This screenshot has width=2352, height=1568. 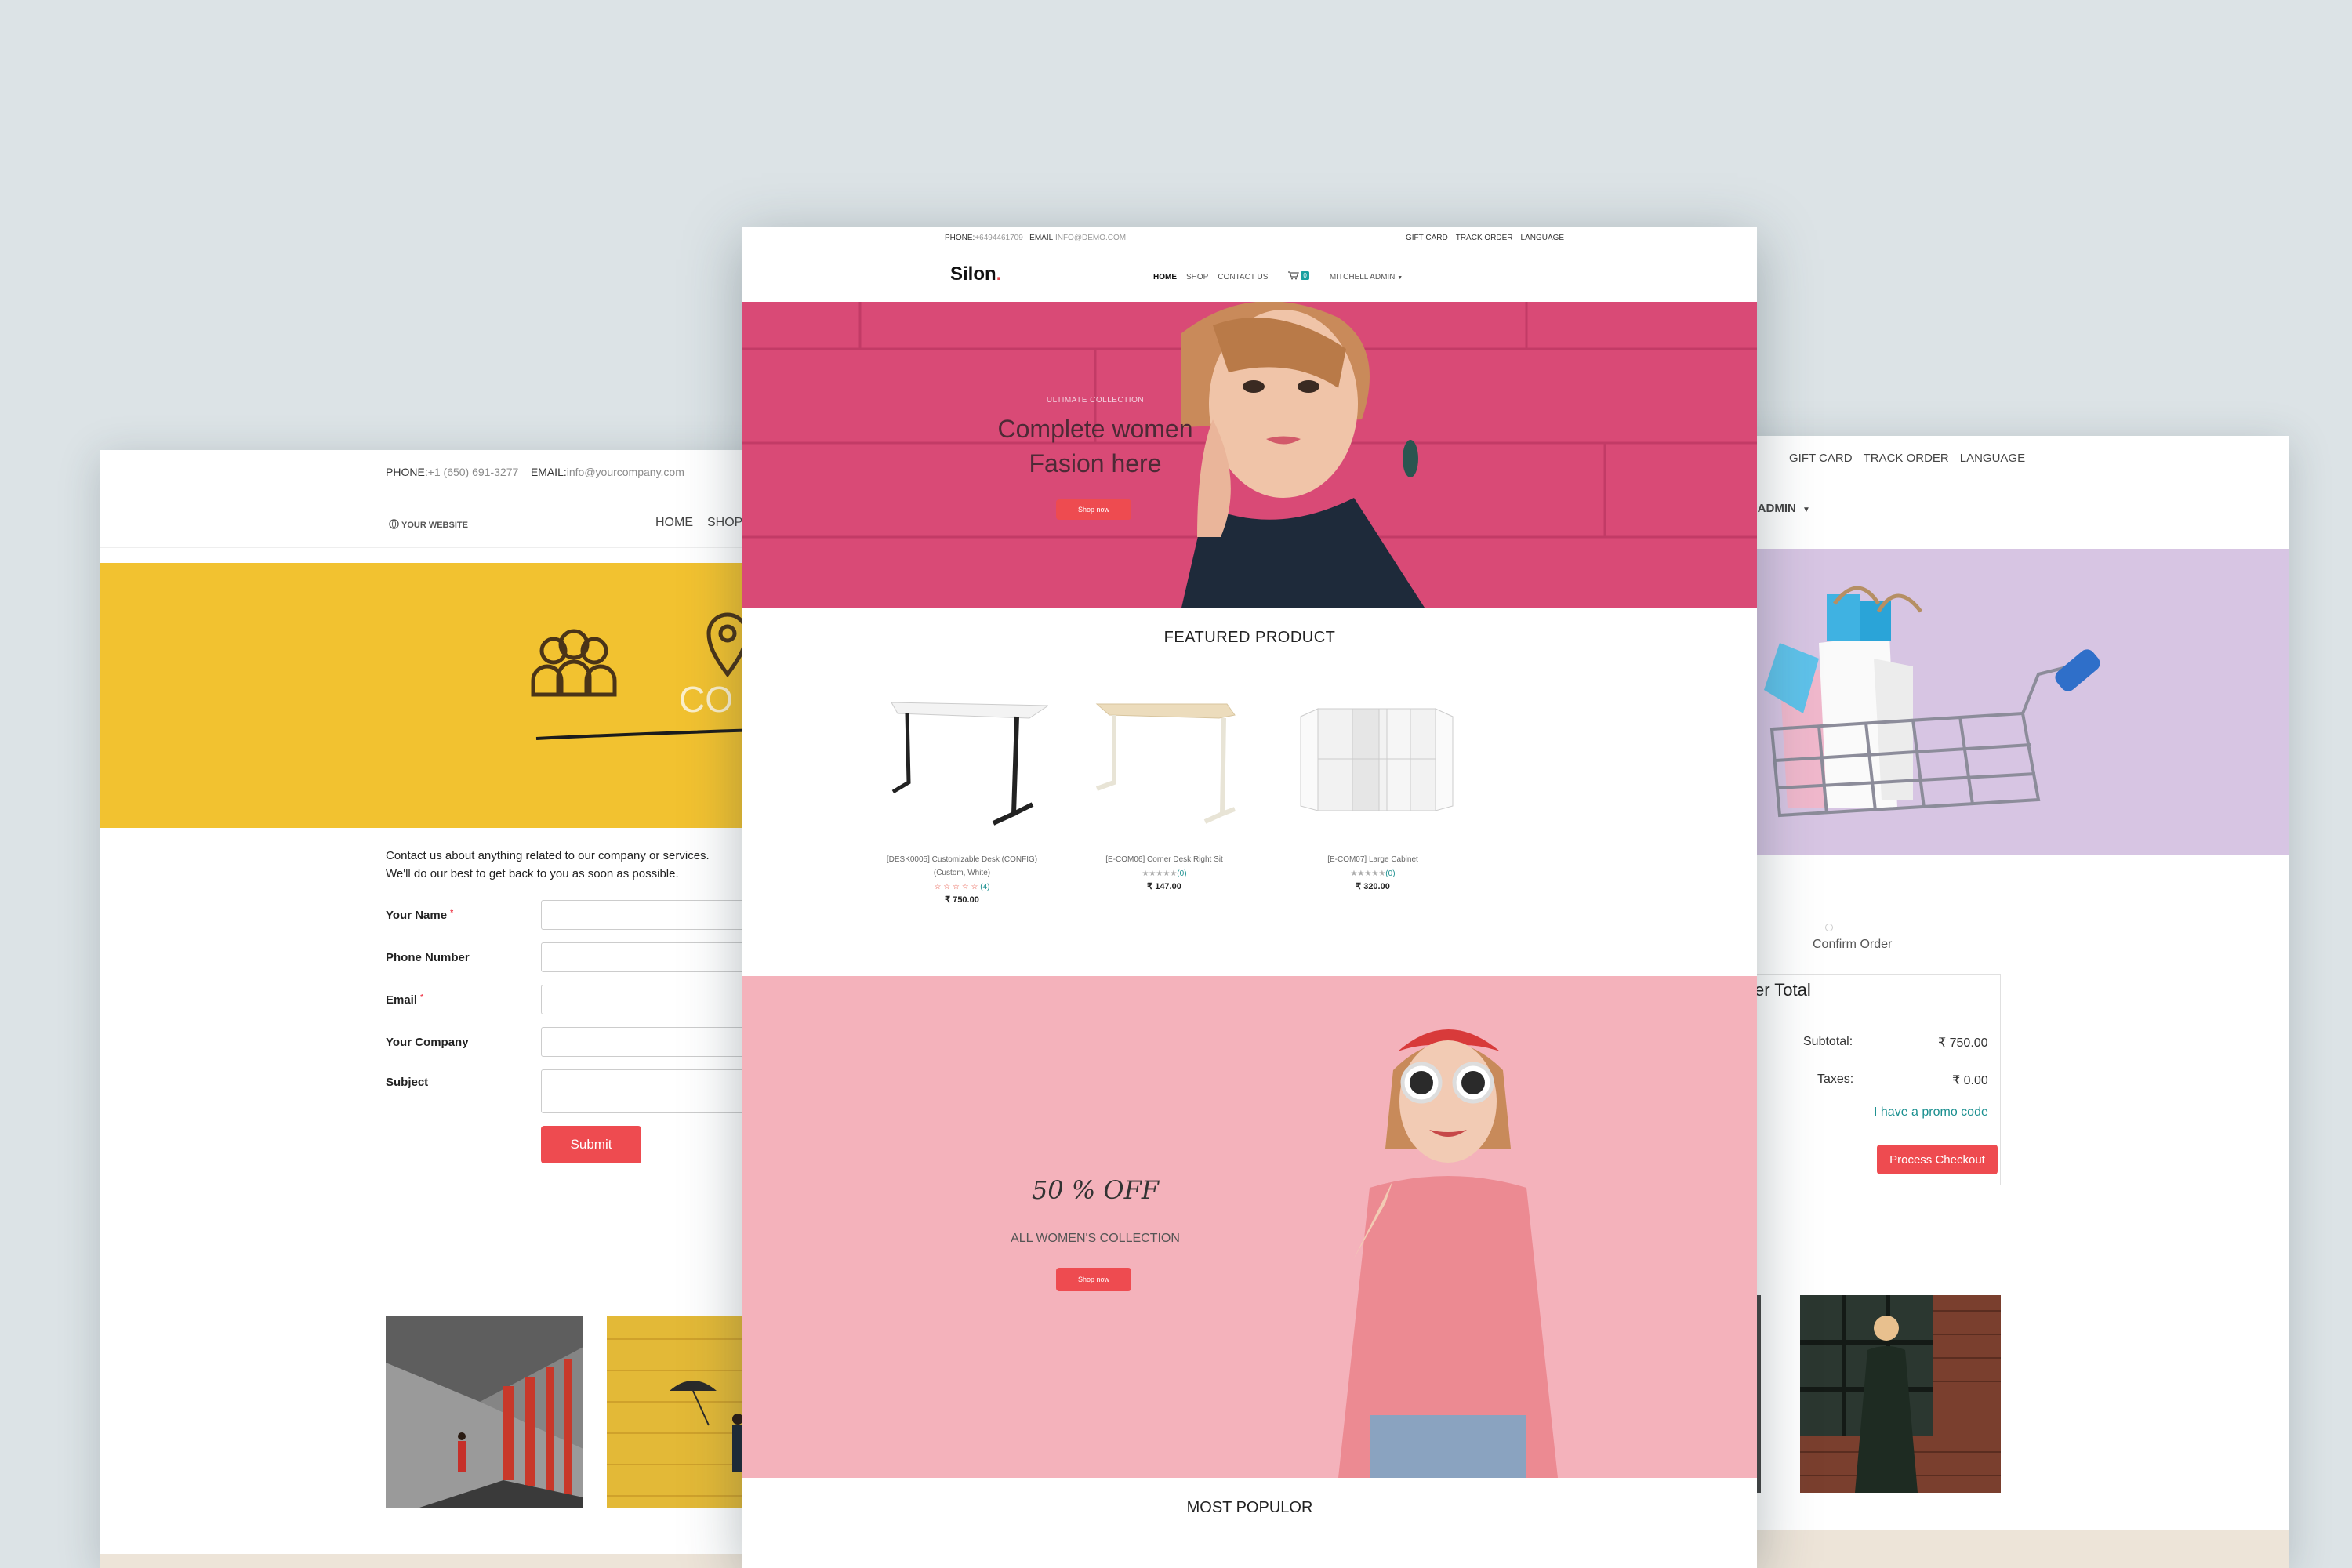 I want to click on promo-banner: 50 % OFF ALL WOMEN'S COLLECTION Shop now, so click(x=1249, y=1227).